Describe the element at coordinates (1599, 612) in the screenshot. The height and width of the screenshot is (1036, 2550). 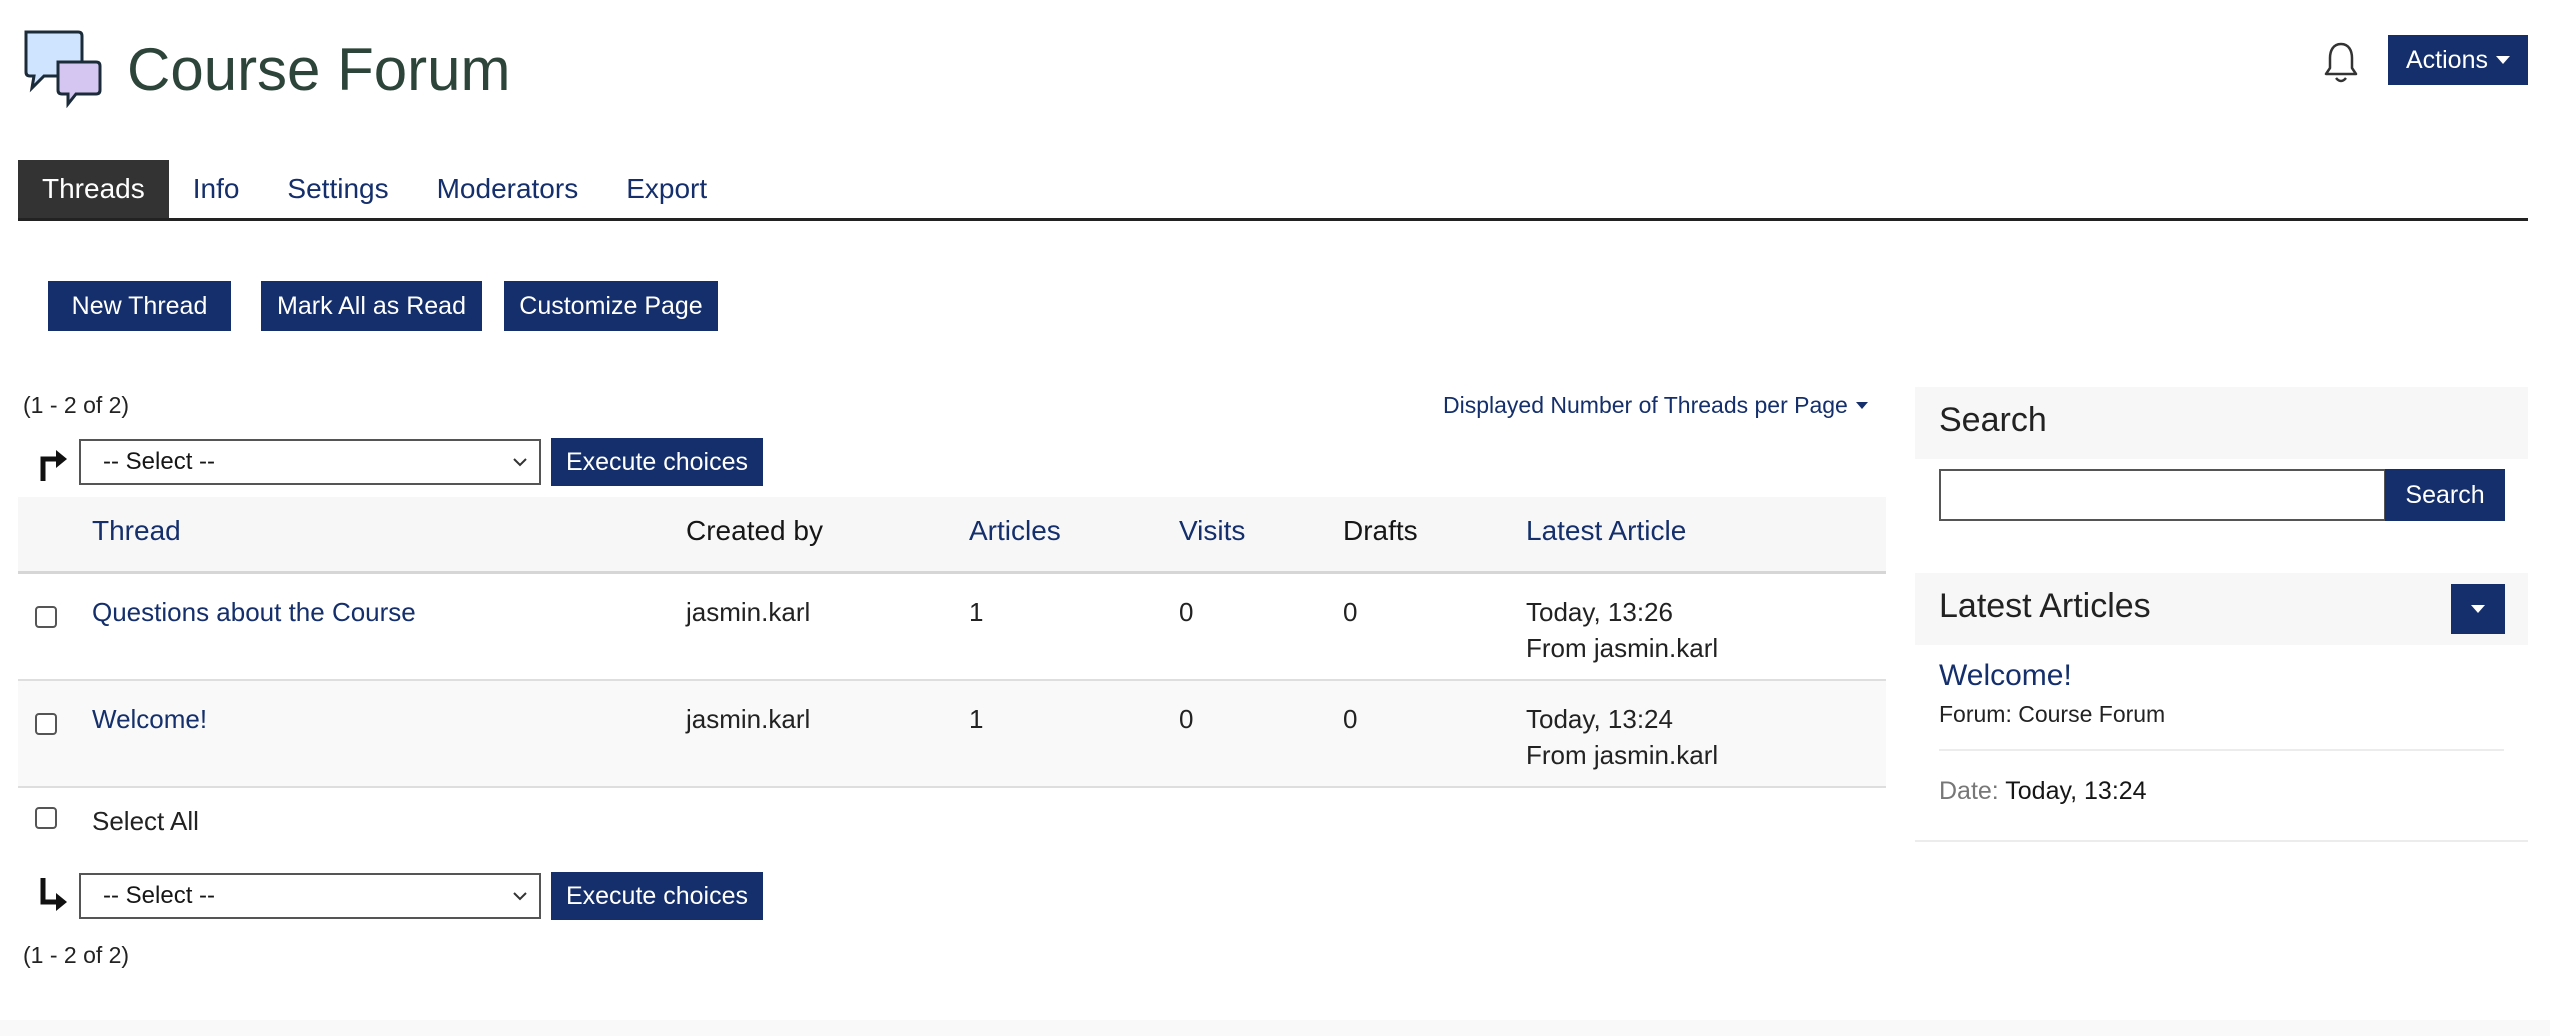
I see `latest-article-time: Today, 13:26` at that location.